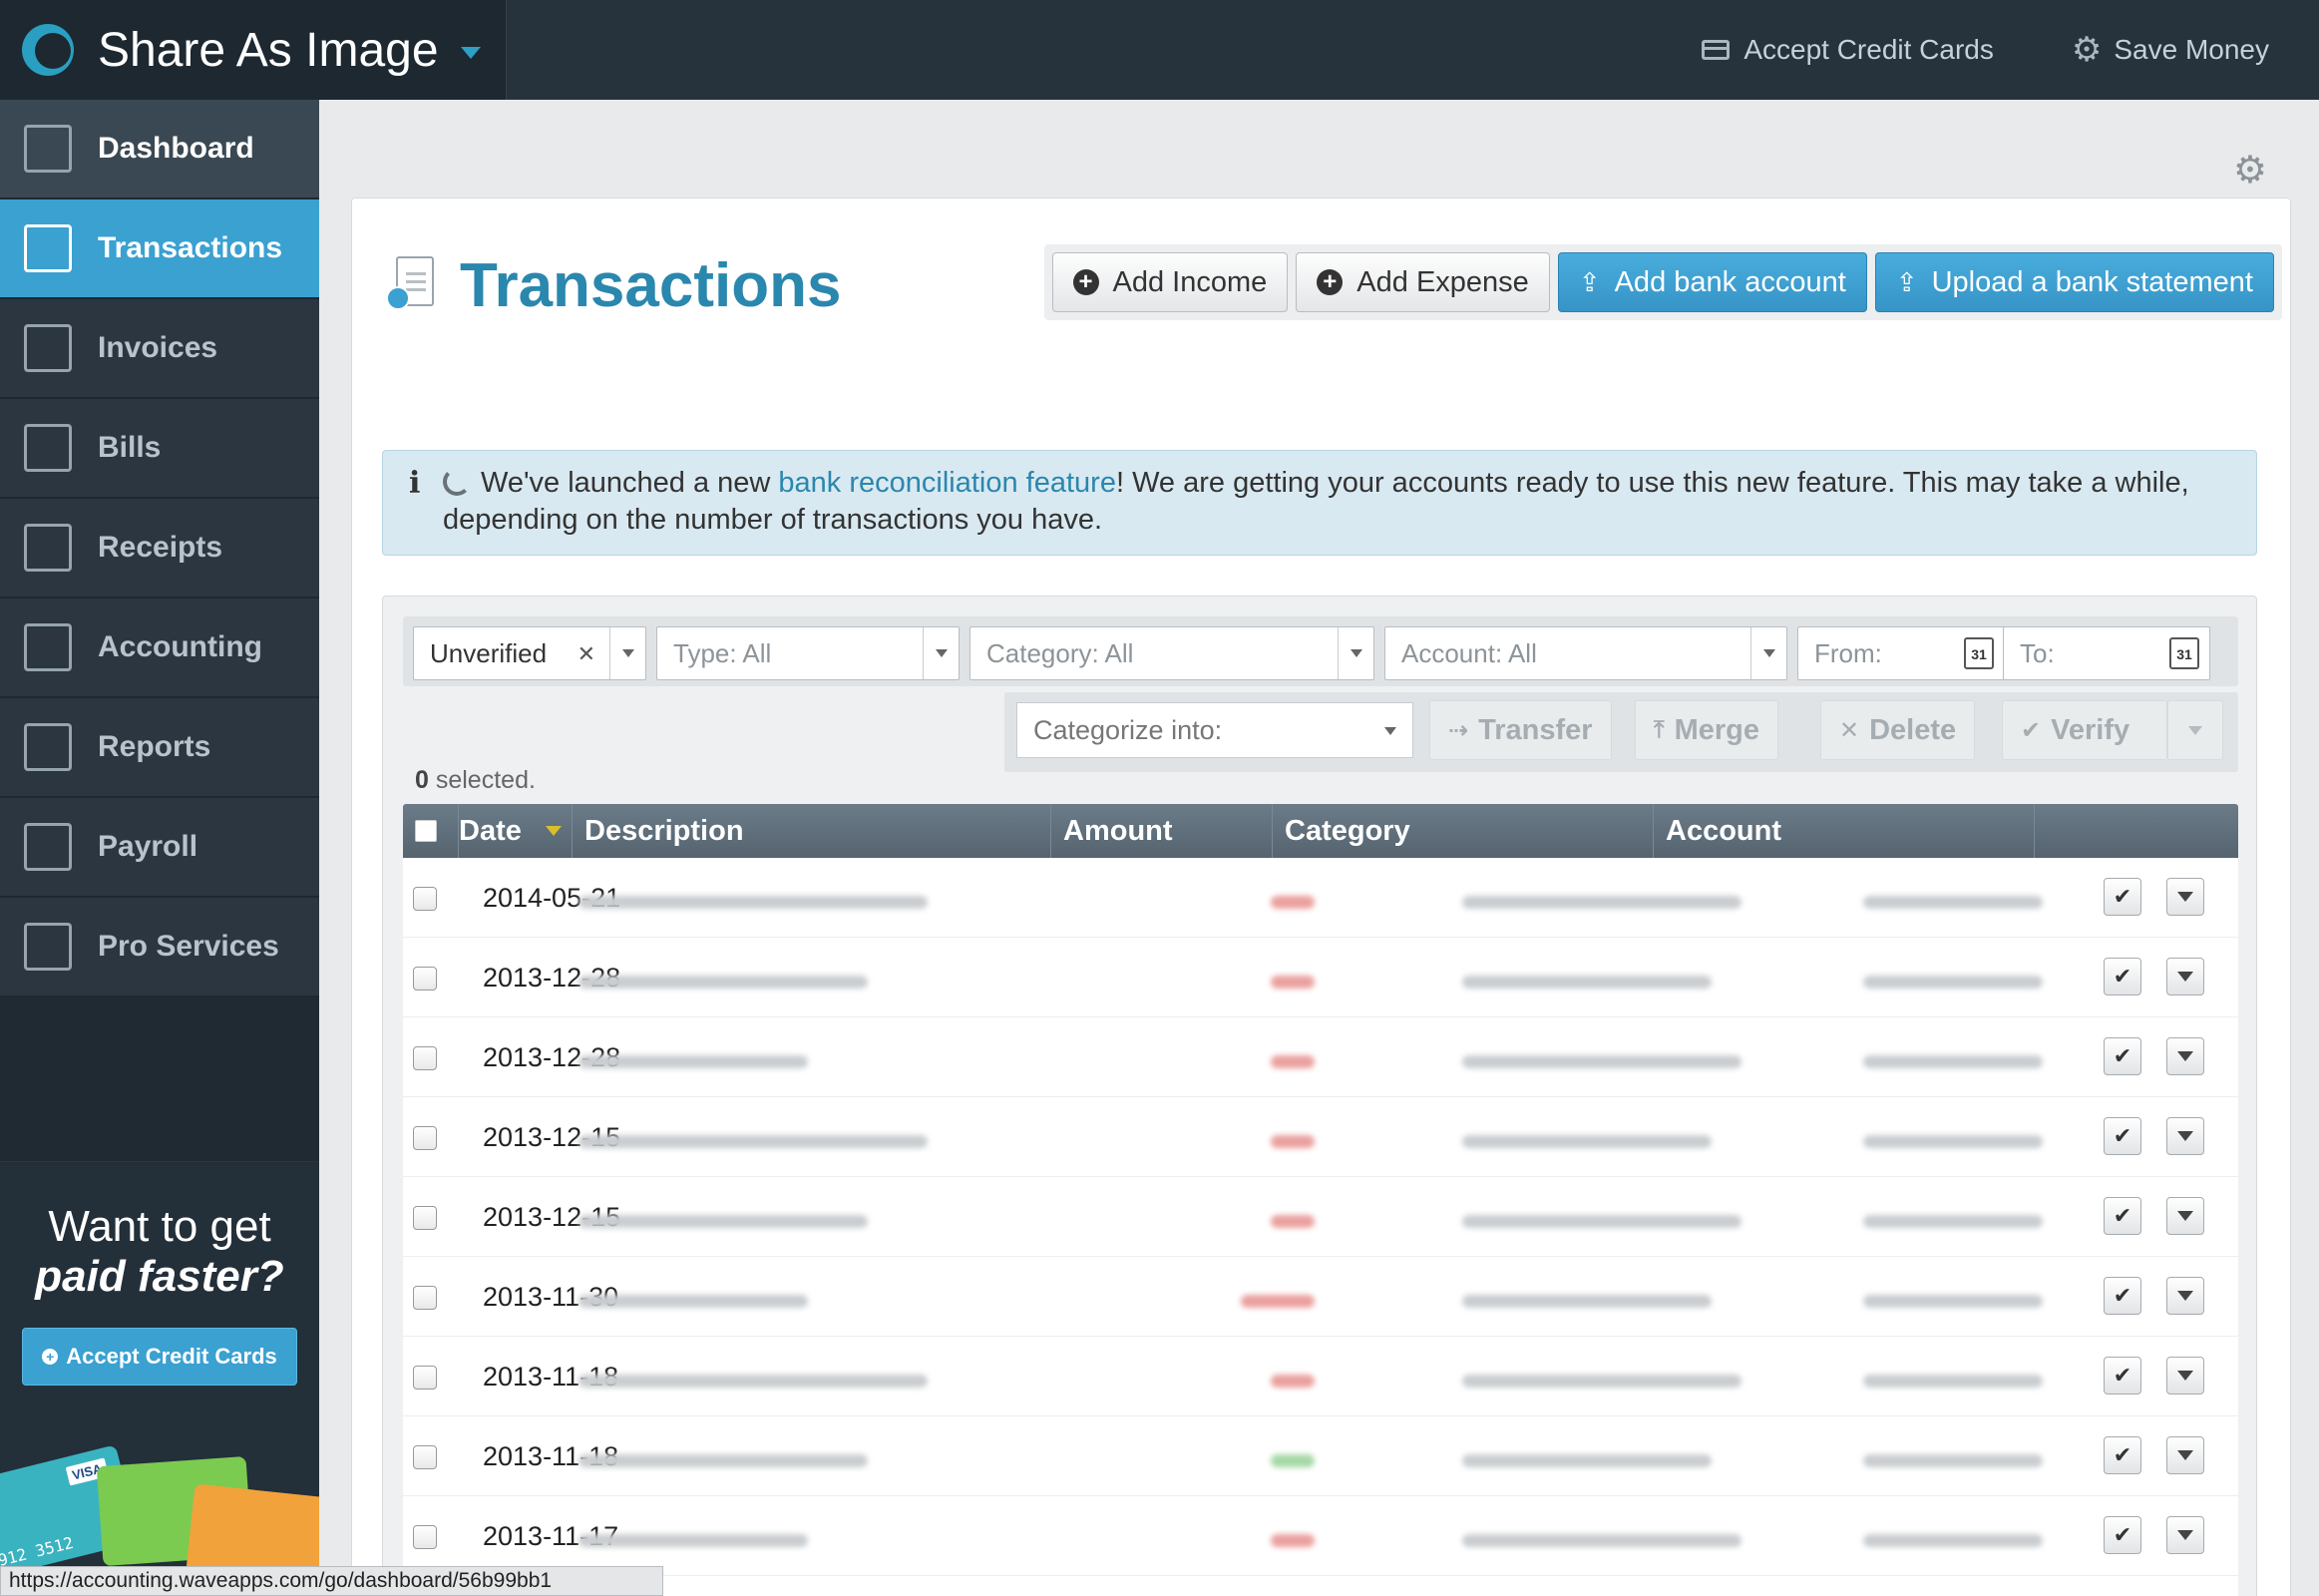 The width and height of the screenshot is (2319, 1596). Describe the element at coordinates (2250, 170) in the screenshot. I see `settings-gear-icon: ⚙` at that location.